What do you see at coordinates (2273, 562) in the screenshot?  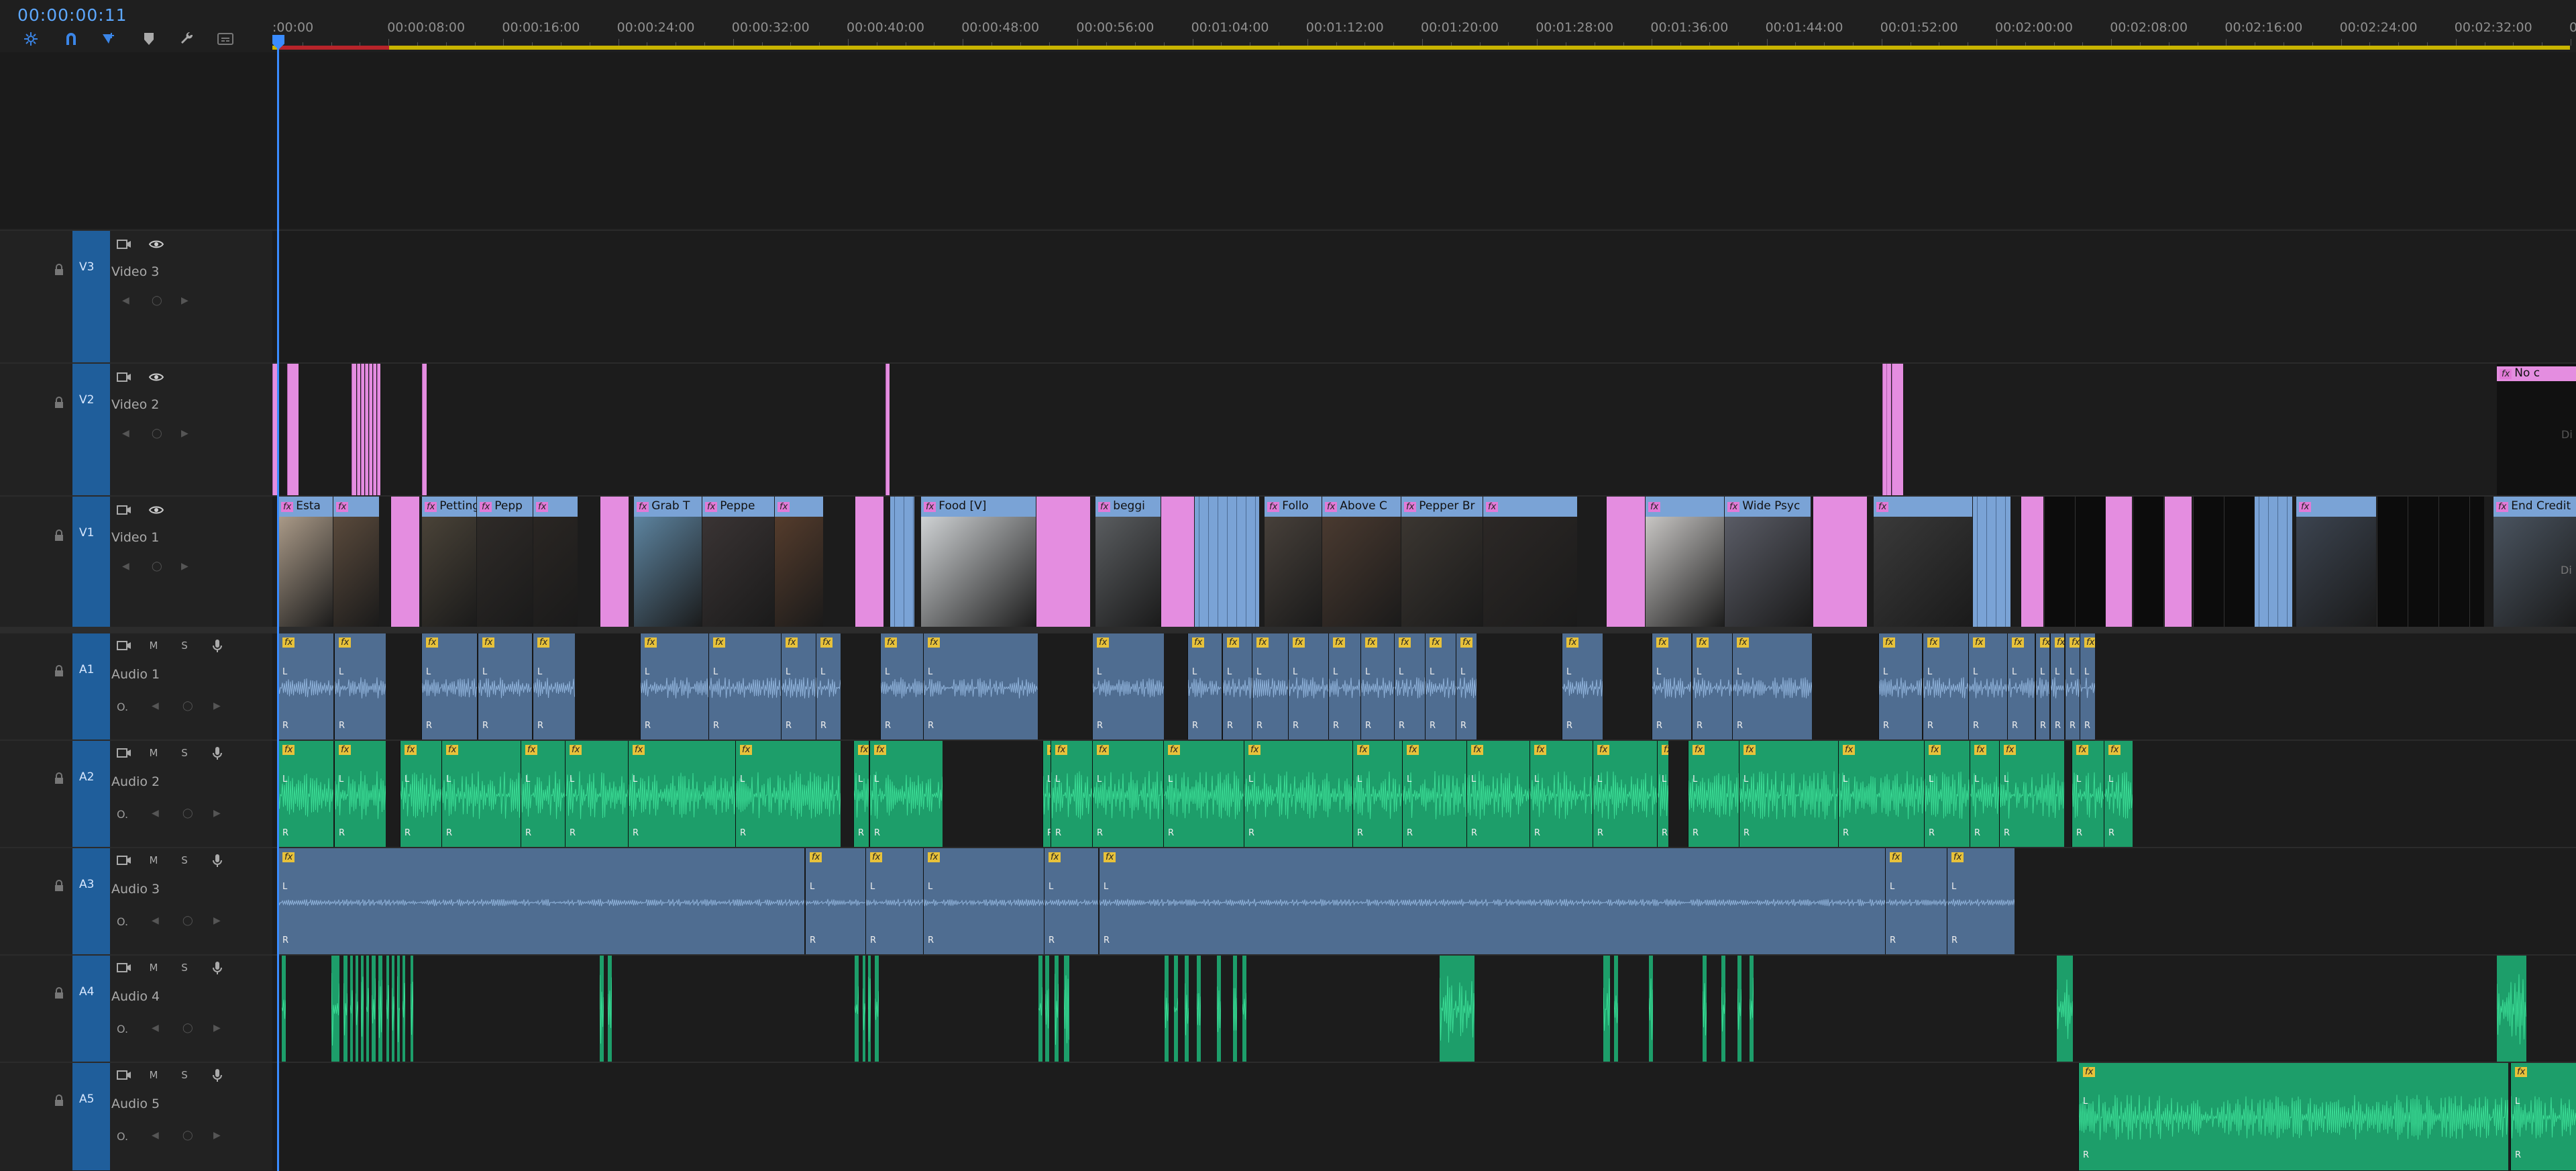 I see `nested-sequence-clip` at bounding box center [2273, 562].